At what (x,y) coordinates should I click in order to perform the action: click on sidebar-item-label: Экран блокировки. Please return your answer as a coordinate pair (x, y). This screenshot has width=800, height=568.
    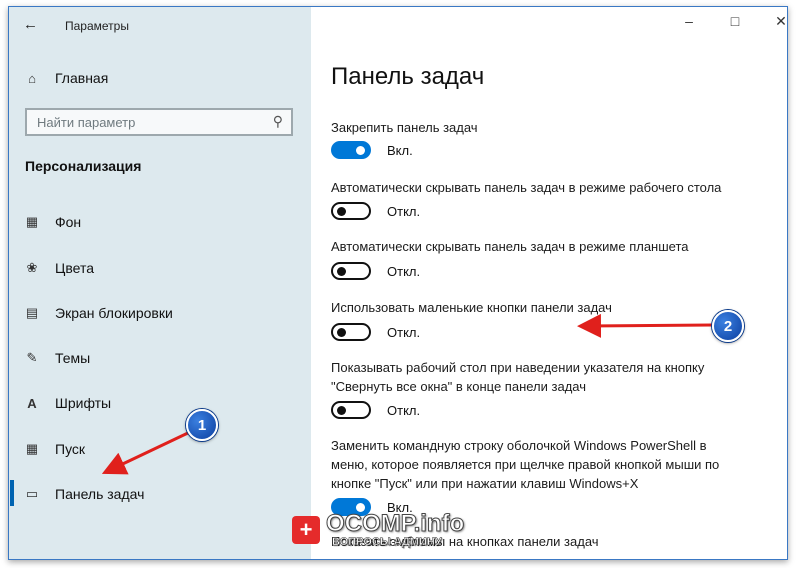
    Looking at the image, I should click on (114, 313).